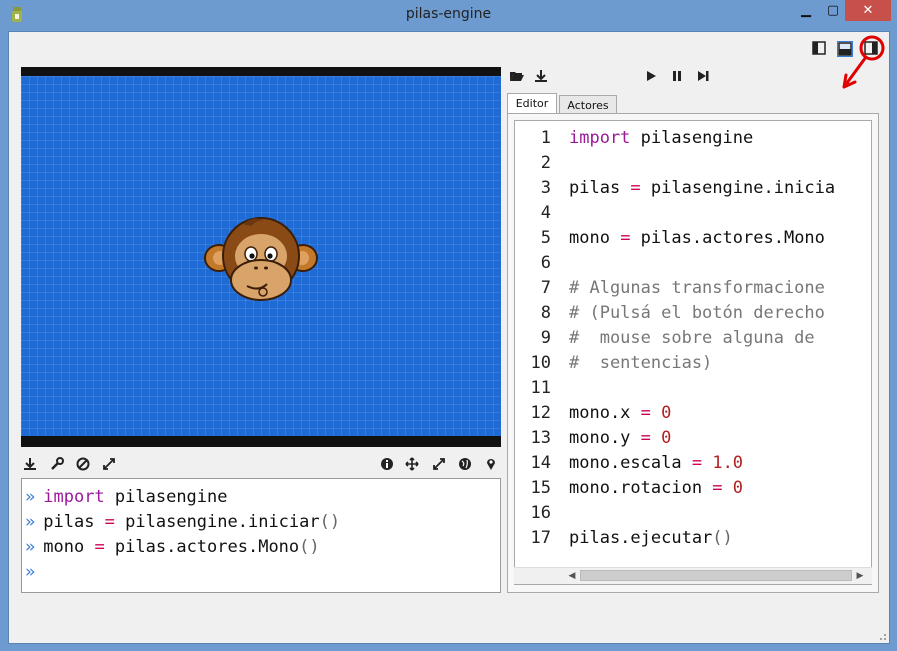 This screenshot has width=897, height=651. I want to click on code-text: mono.escala = 1.0, so click(656, 463).